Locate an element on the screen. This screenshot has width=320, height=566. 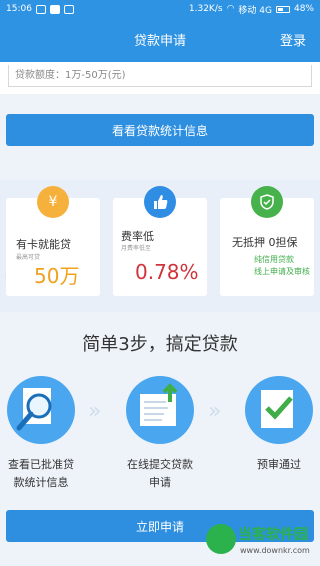
watermark-url: www.downkr.com is located at coordinates (275, 550).